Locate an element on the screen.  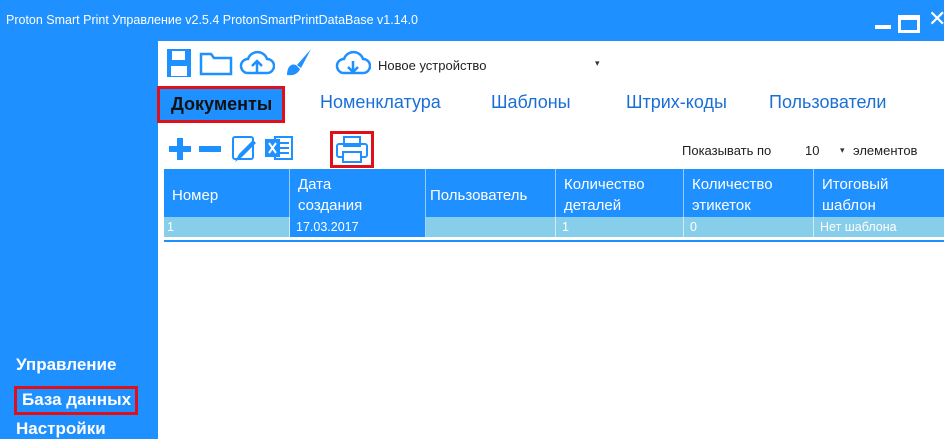
column-header-labels-count: Количество этикеток is located at coordinates (749, 193).